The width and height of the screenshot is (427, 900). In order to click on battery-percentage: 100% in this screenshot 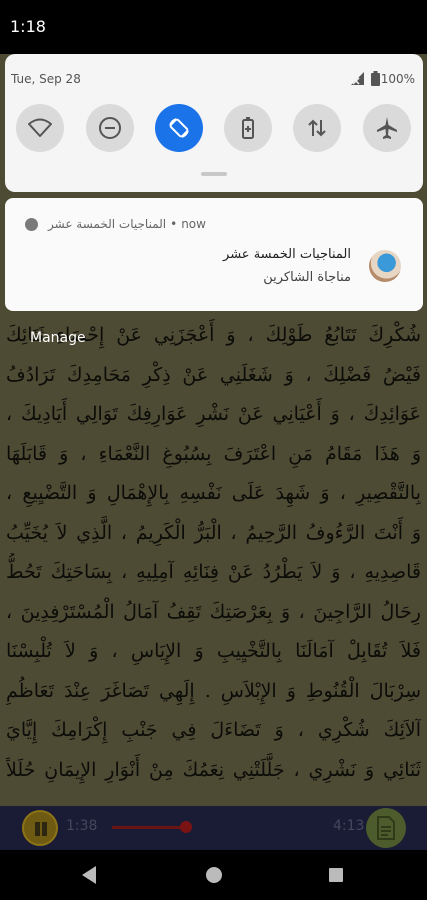, I will do `click(397, 79)`.